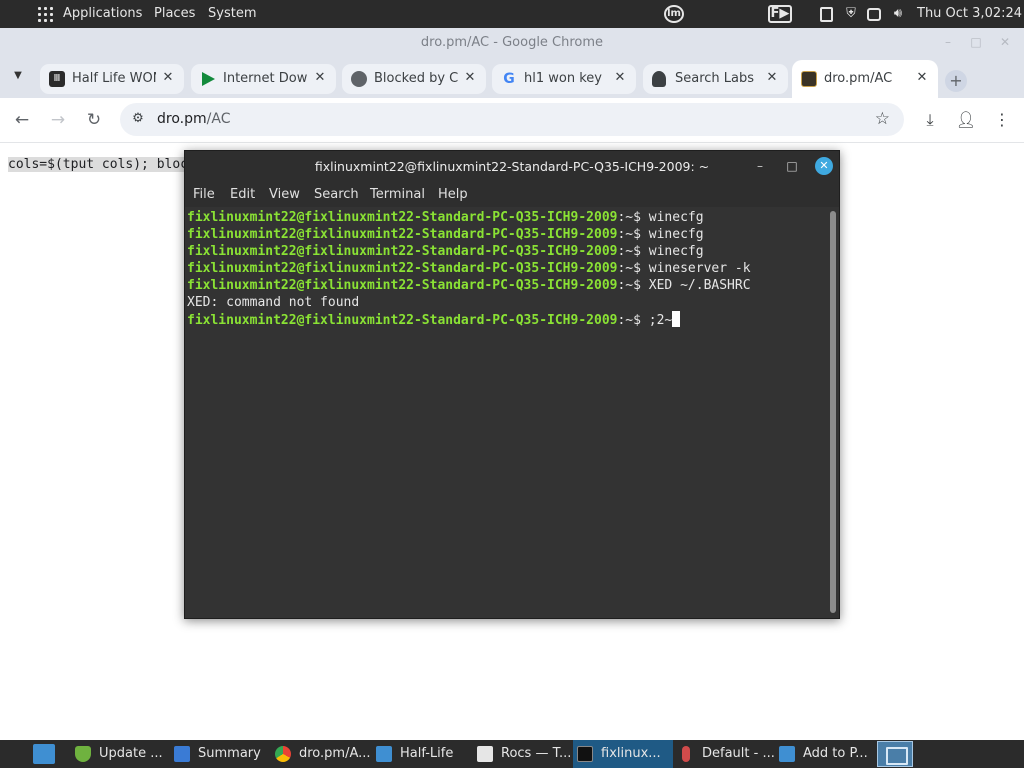 This screenshot has width=1024, height=768. I want to click on microphone-icon, so click(686, 754).